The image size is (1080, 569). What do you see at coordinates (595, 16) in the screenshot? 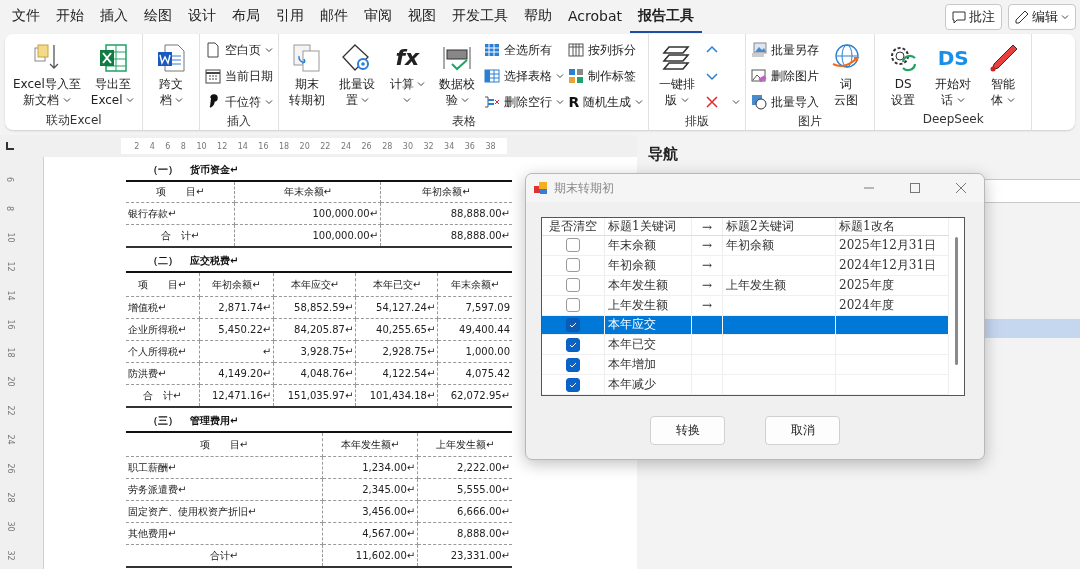
I see `menu-tab: Acrobat` at bounding box center [595, 16].